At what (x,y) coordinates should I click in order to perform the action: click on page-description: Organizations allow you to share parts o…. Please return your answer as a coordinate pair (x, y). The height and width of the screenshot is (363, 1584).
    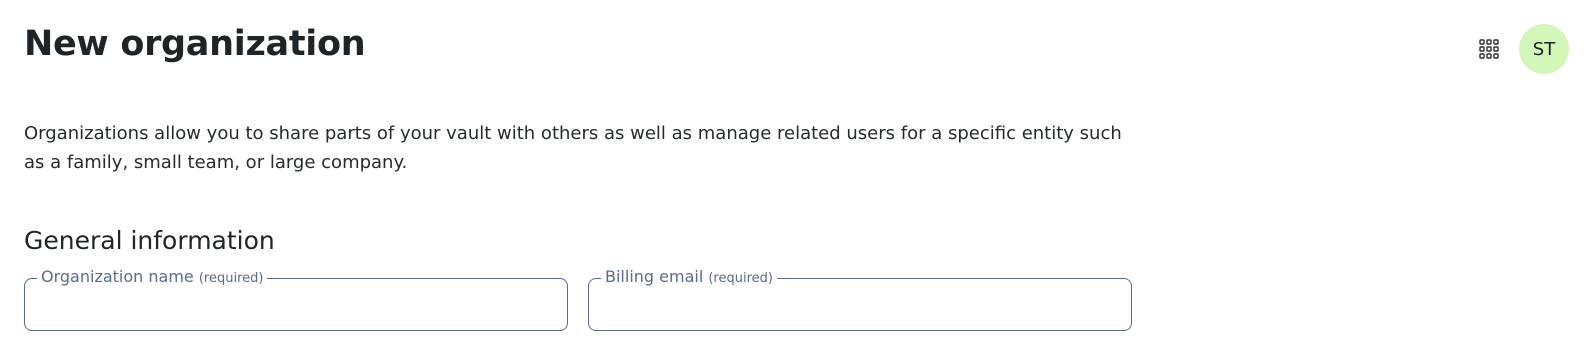
    Looking at the image, I should click on (573, 148).